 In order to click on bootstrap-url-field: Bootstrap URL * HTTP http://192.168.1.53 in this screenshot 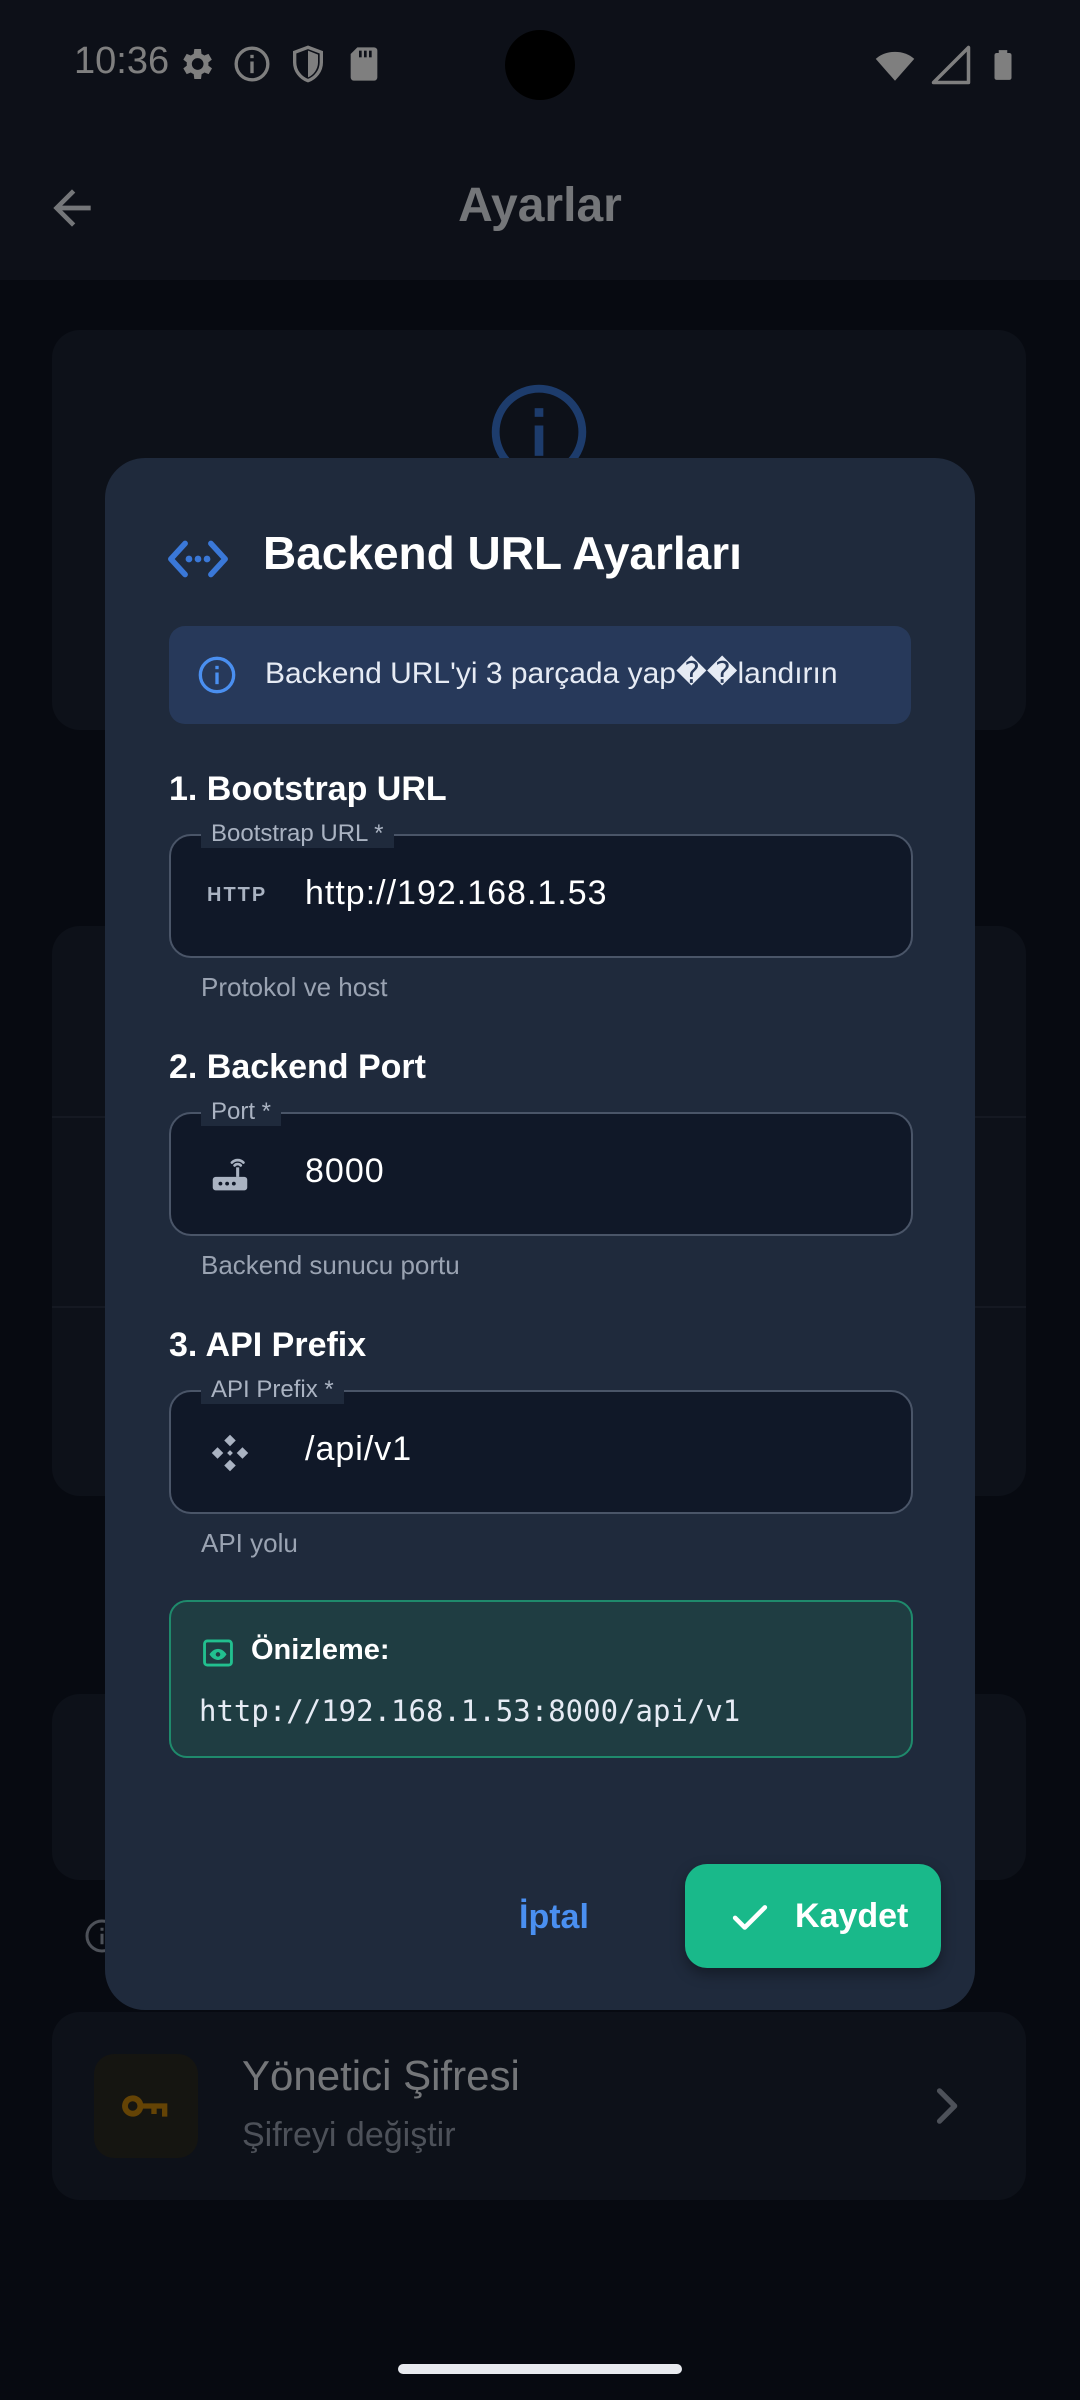, I will do `click(541, 889)`.